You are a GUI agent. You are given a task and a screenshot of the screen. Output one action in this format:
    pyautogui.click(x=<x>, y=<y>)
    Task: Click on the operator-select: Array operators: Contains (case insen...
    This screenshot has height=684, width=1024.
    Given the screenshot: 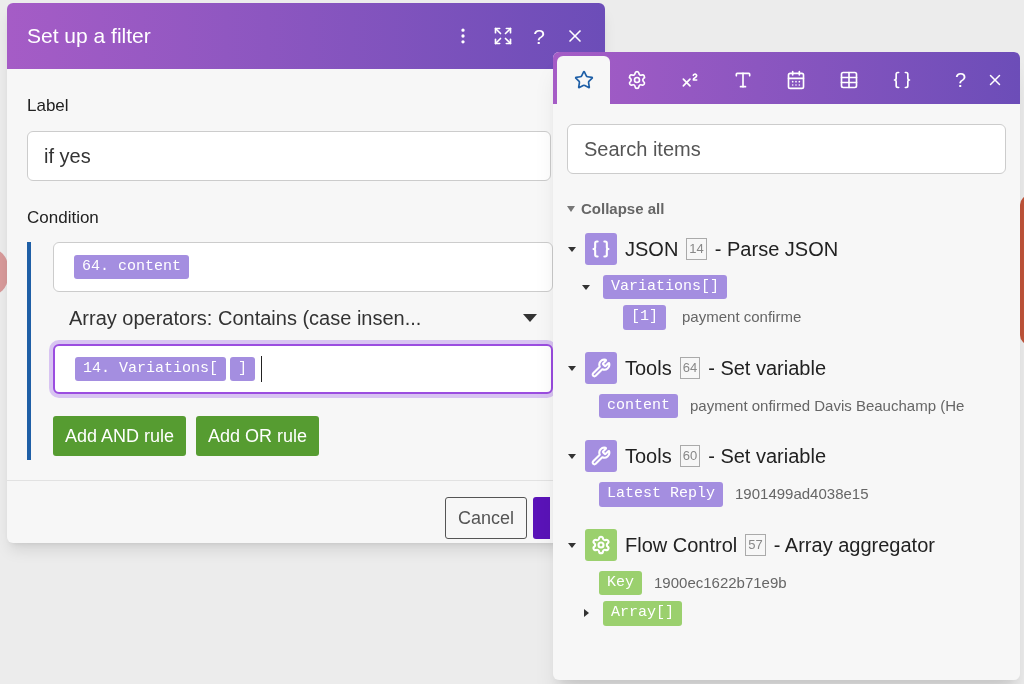 What is the action you would take?
    pyautogui.click(x=303, y=318)
    